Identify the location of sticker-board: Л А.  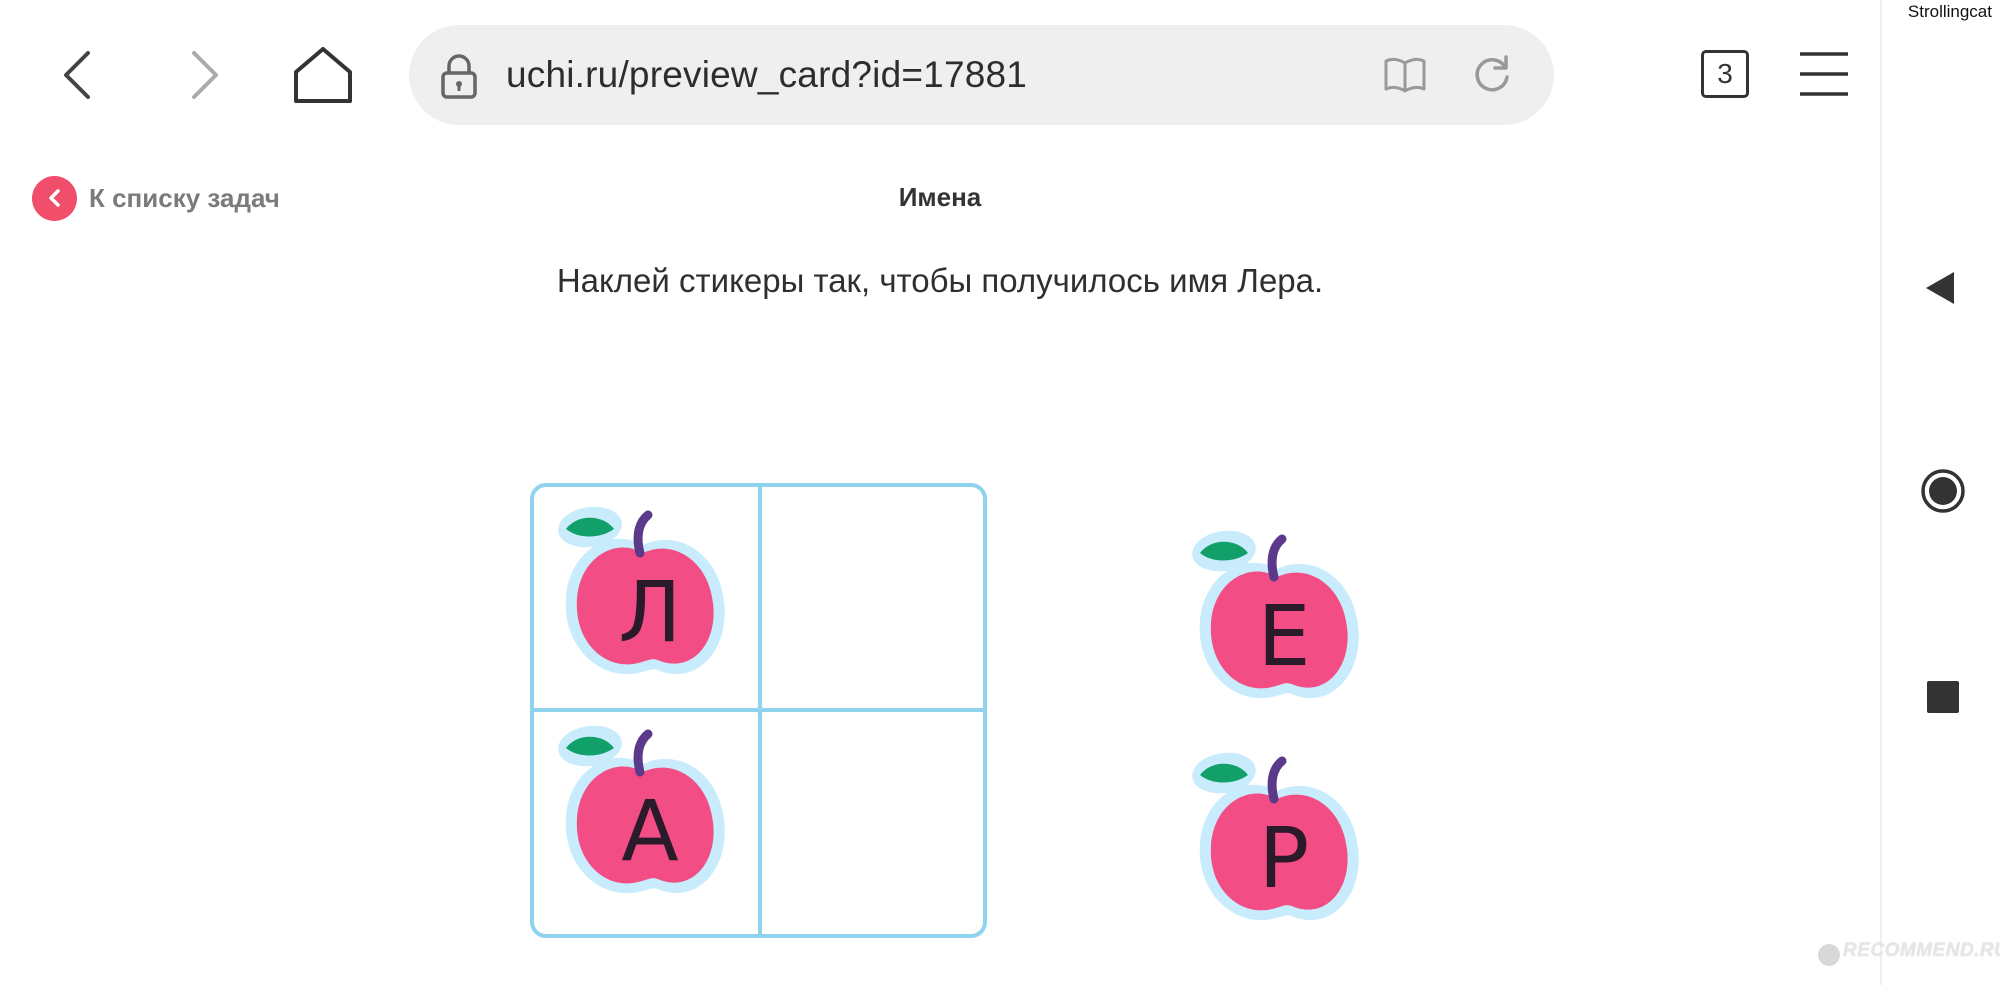
(758, 710).